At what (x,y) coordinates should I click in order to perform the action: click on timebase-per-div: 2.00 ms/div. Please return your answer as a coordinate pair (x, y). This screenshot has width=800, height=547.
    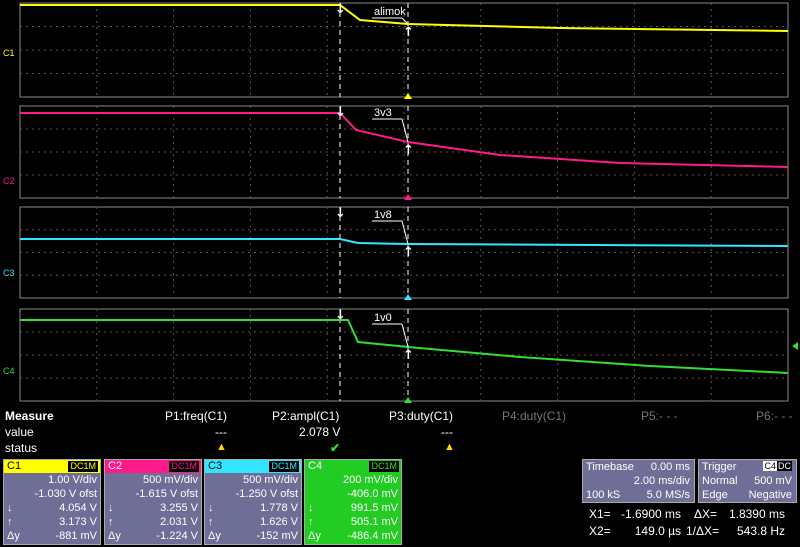
    Looking at the image, I should click on (661, 481).